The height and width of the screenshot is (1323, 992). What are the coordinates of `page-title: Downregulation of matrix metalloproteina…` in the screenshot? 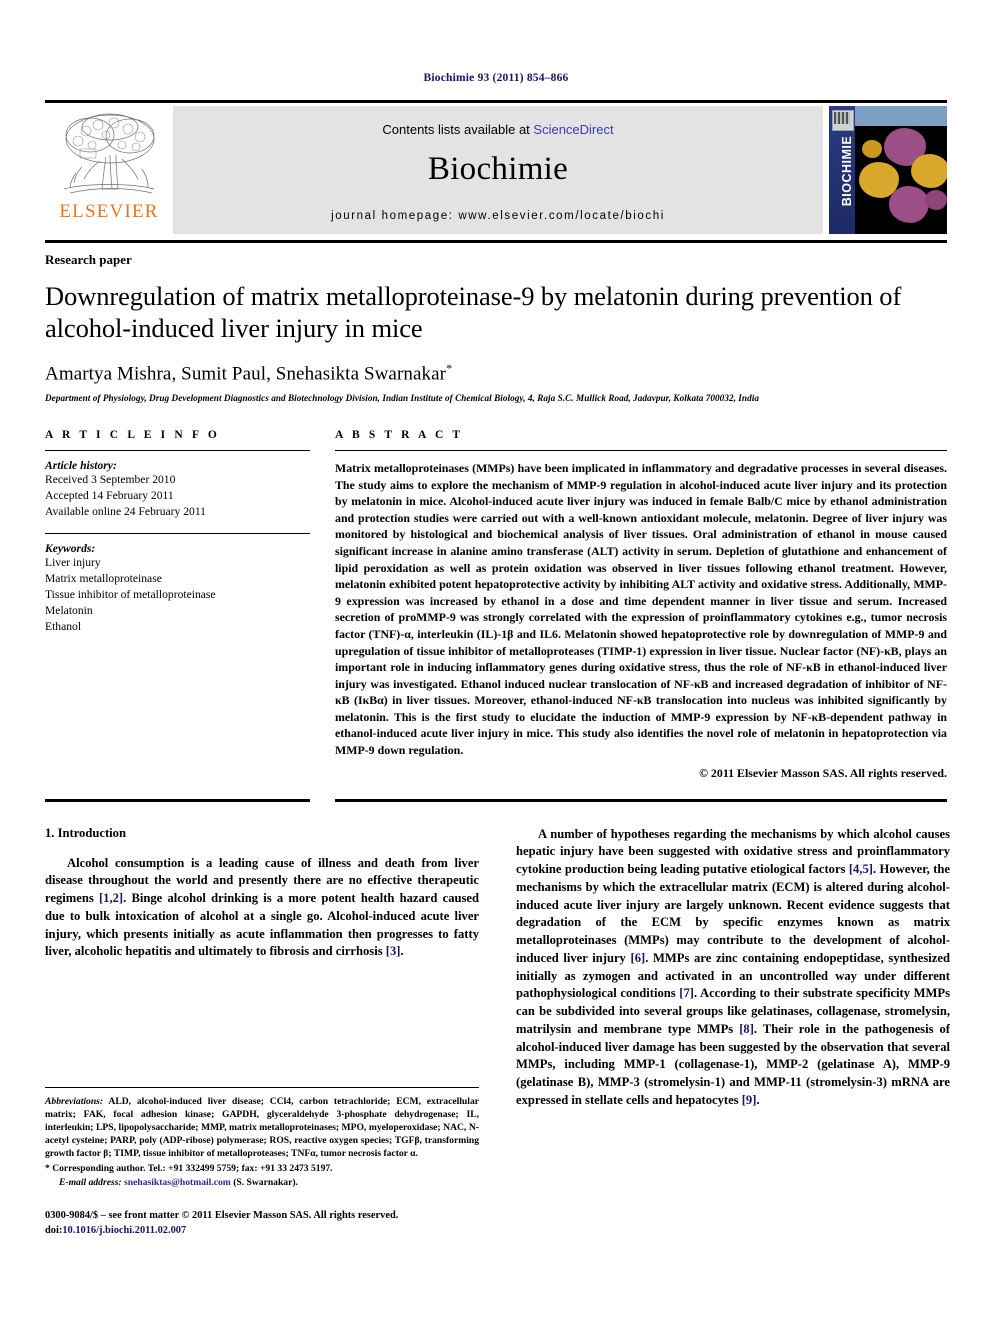 It's located at (473, 312).